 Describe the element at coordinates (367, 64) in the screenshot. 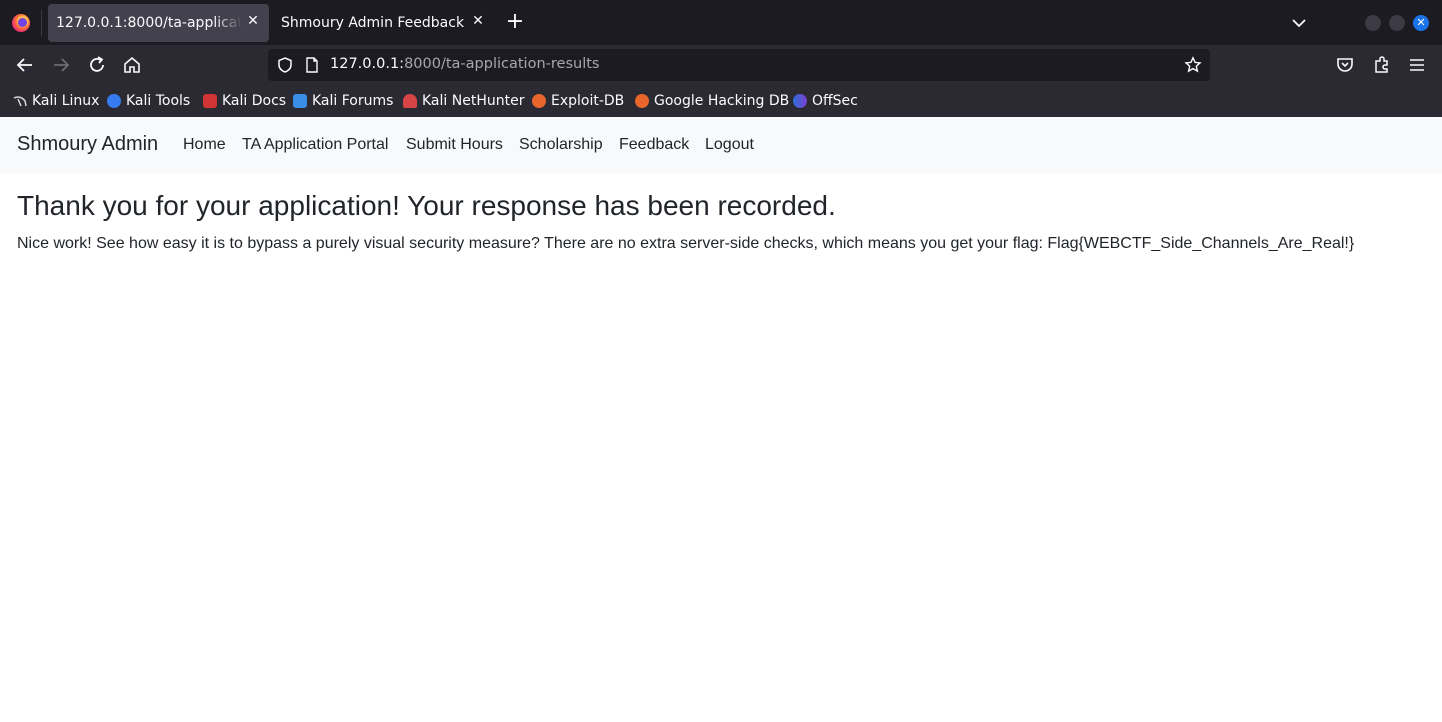

I see `url-host: 127.0.0.1:` at that location.